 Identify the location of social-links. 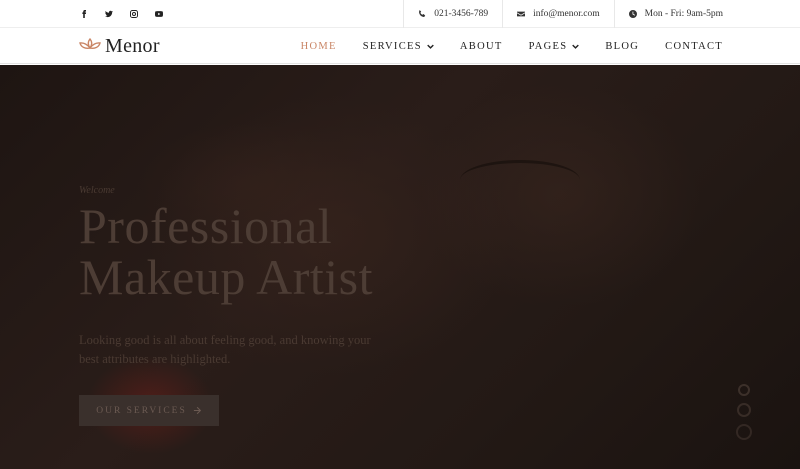
(121, 14).